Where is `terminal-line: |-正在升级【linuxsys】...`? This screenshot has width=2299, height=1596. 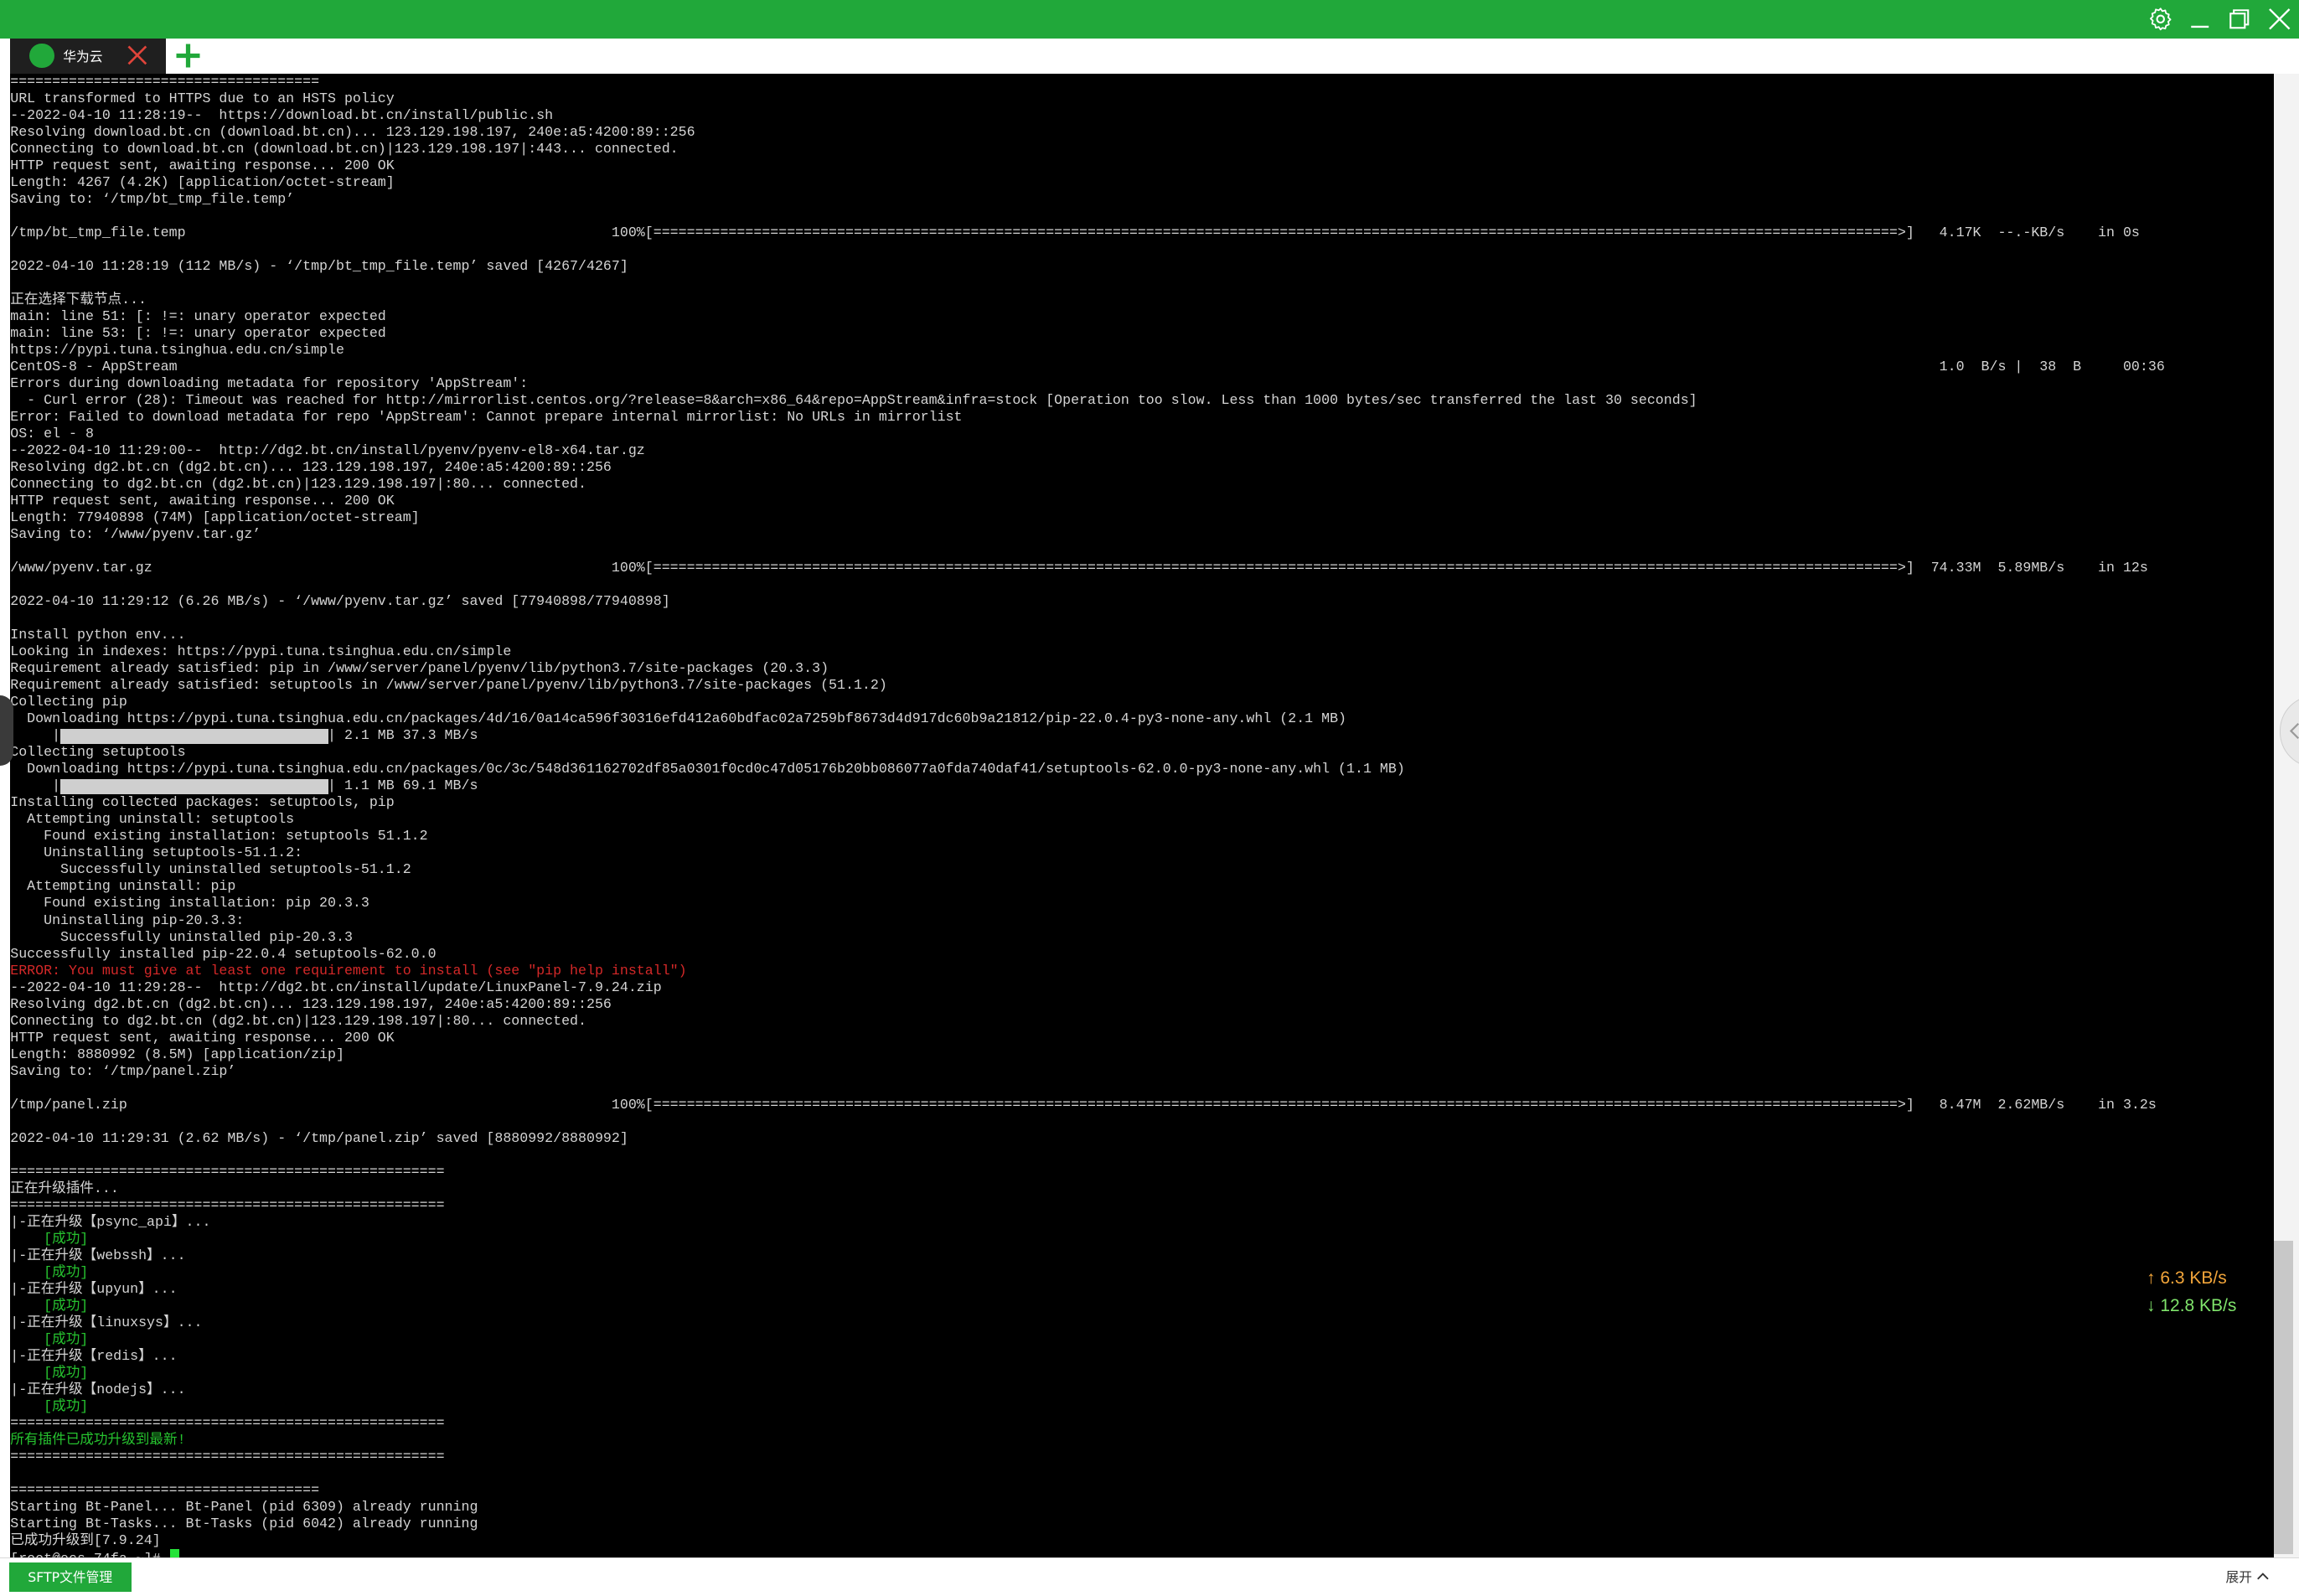
terminal-line: |-正在升级【linuxsys】... is located at coordinates (106, 1323).